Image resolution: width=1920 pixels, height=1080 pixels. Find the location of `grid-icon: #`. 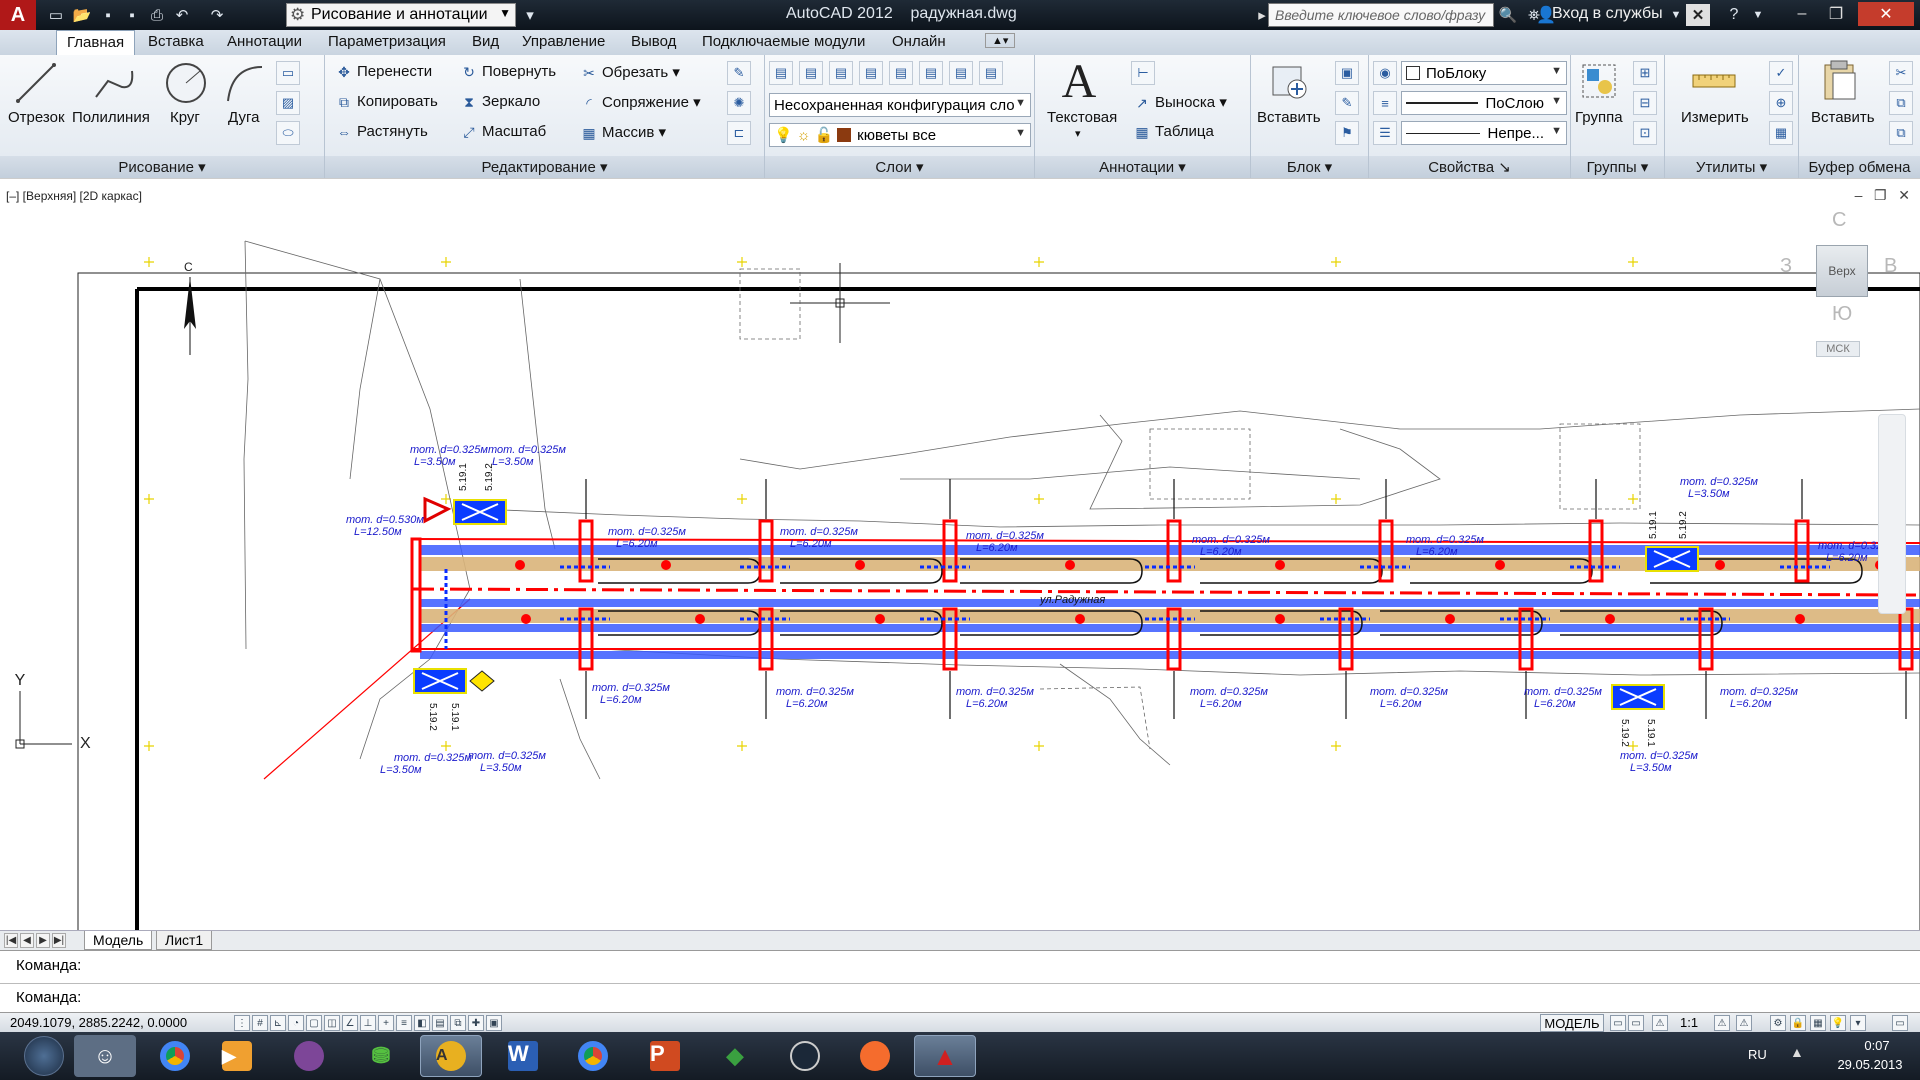

grid-icon: # is located at coordinates (260, 1023).